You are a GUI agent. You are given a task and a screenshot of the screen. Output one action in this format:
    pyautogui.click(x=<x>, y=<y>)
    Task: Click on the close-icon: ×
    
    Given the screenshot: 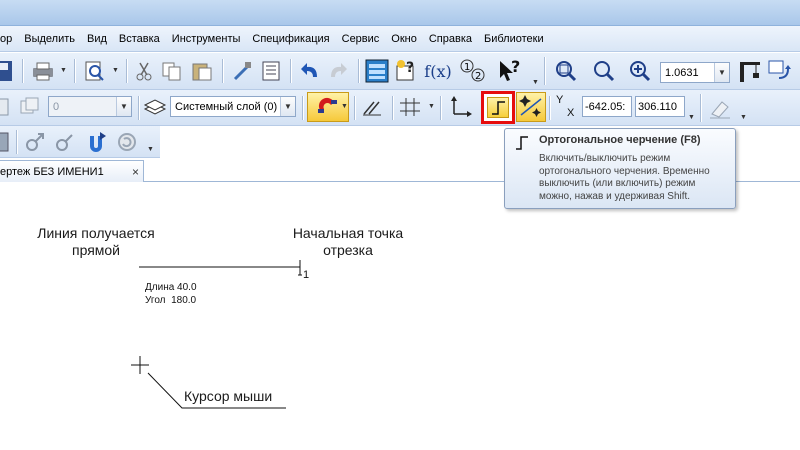 What is the action you would take?
    pyautogui.click(x=135, y=172)
    